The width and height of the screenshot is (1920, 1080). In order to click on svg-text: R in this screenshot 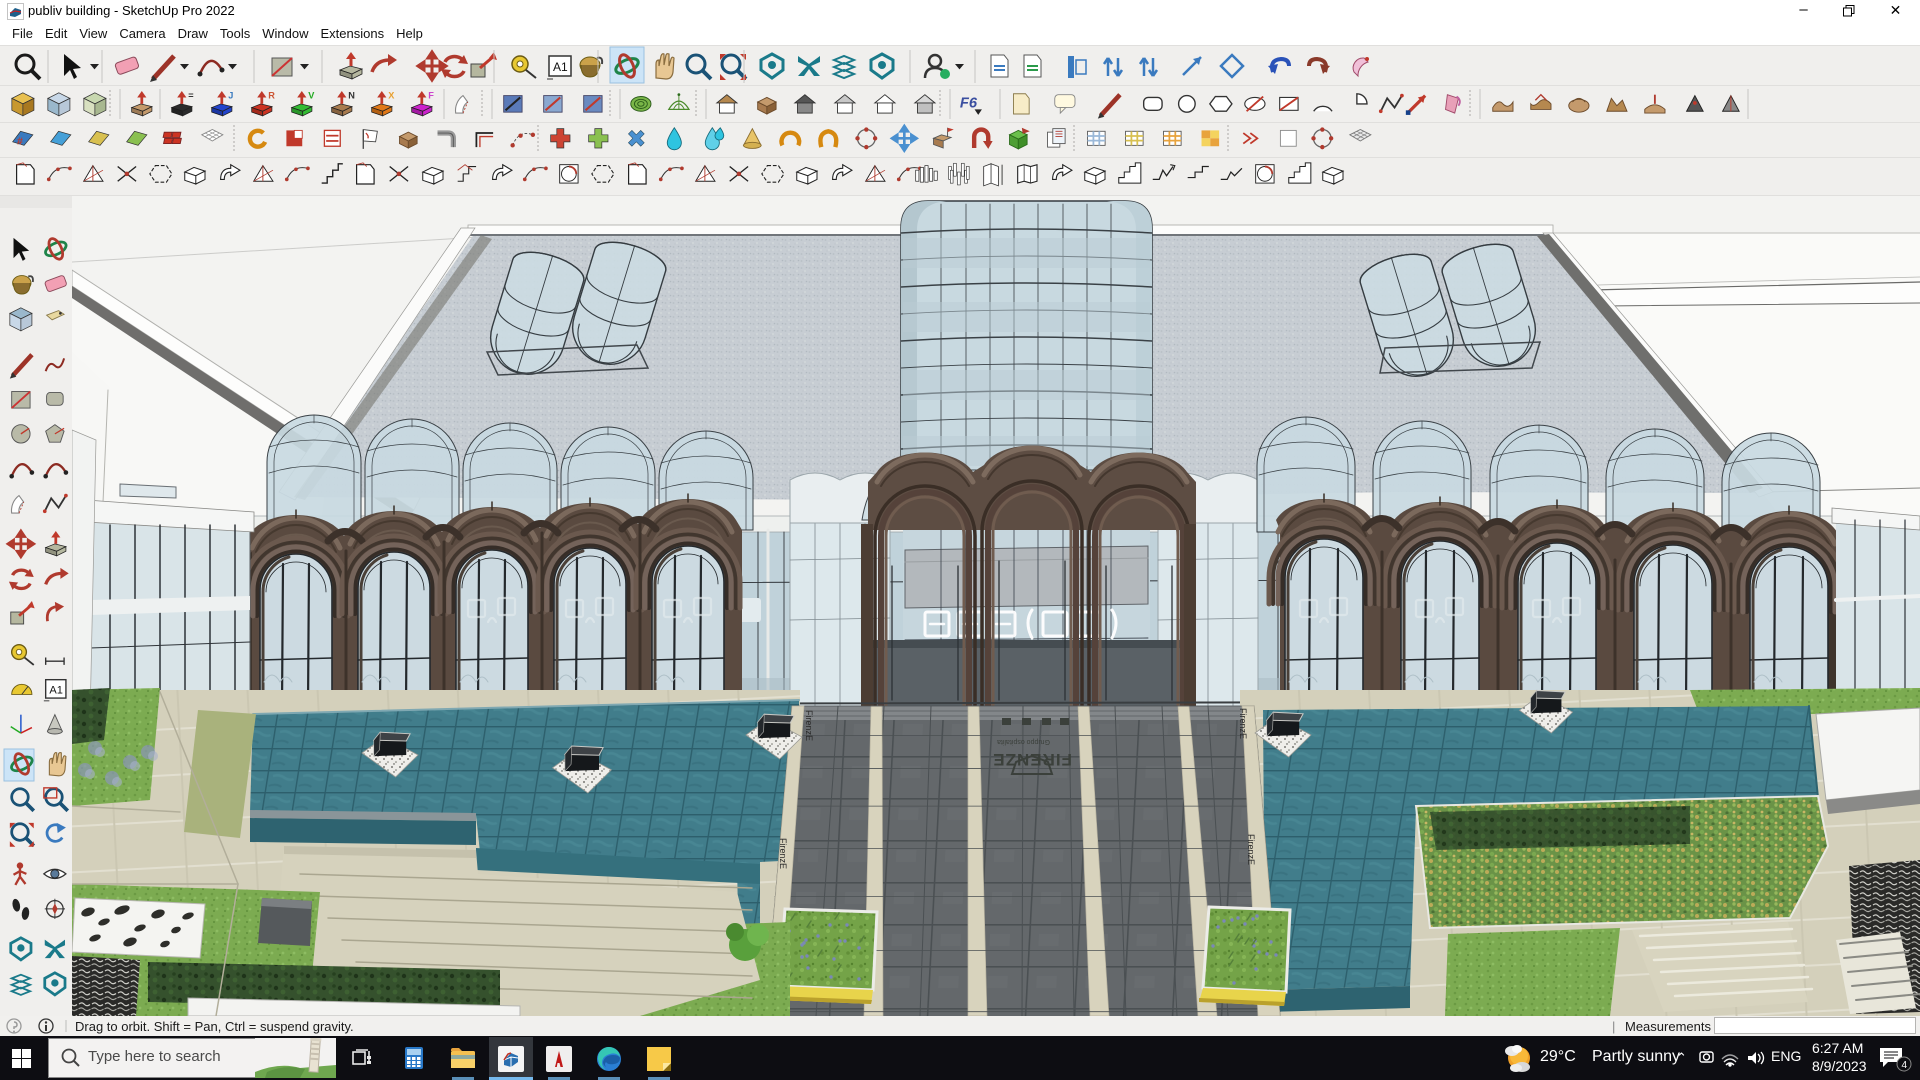, I will do `click(271, 95)`.